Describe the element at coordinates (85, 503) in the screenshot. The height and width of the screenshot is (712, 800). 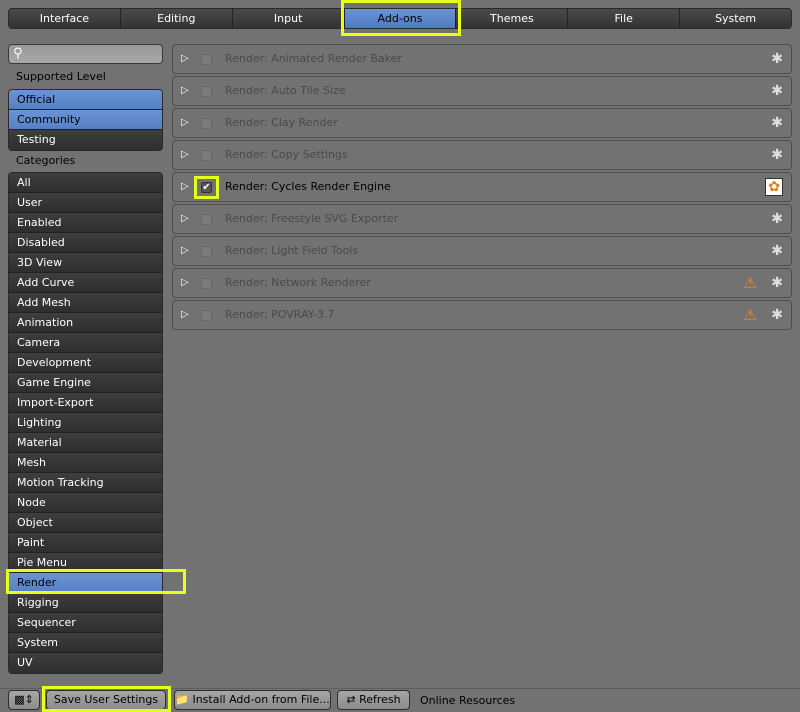
I see `category-node: Node` at that location.